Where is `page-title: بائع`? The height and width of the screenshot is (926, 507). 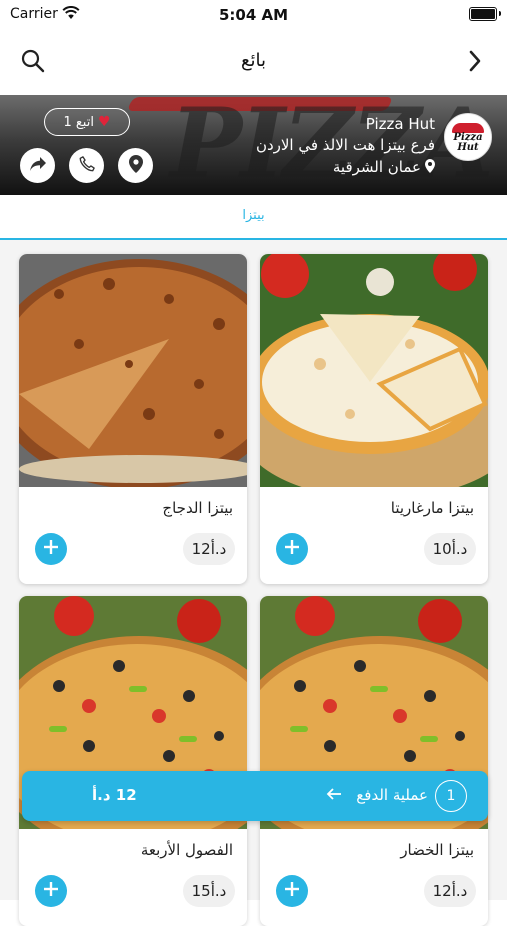
page-title: بائع is located at coordinates (253, 60).